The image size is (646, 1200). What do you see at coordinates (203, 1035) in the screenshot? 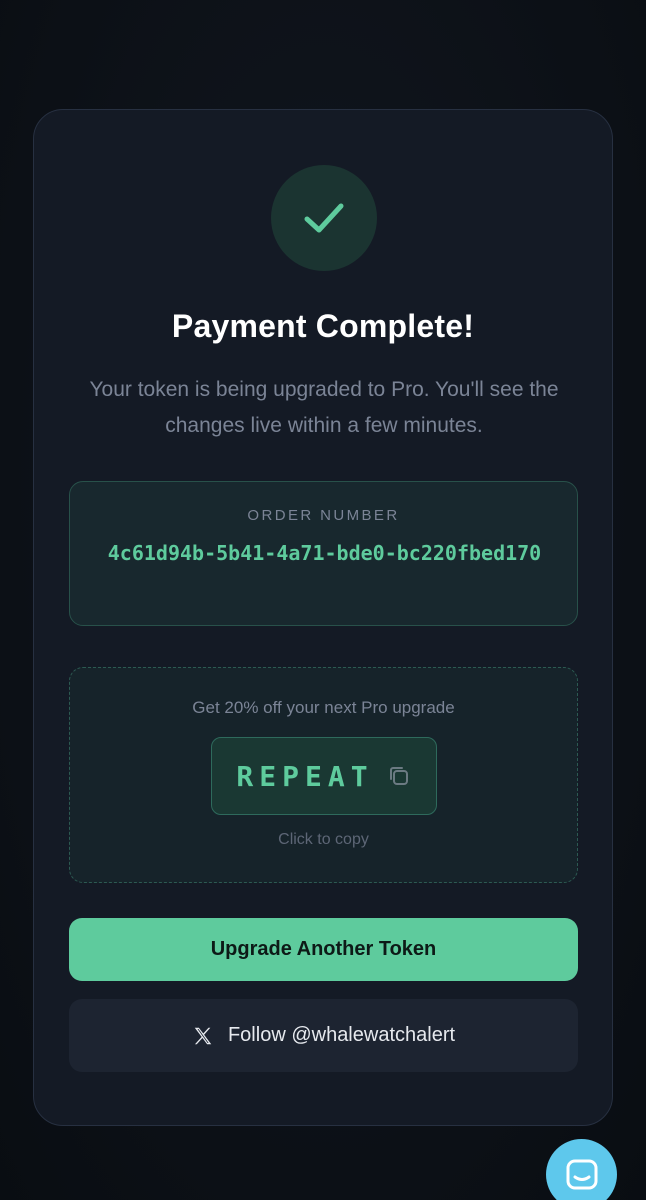
I see `x-logo-icon` at bounding box center [203, 1035].